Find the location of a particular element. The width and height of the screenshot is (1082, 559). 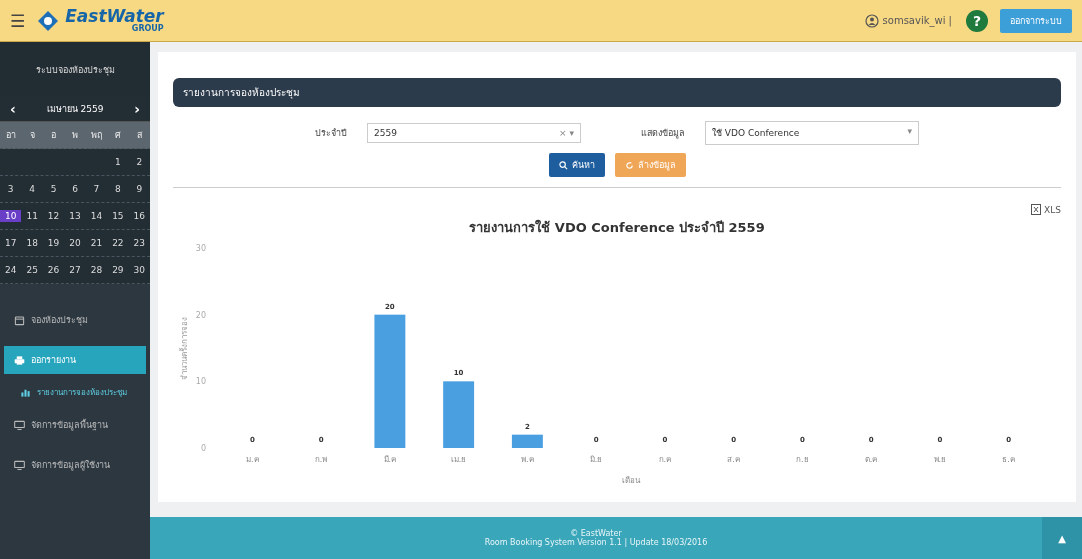

version-text: Room Booking System Version 1.1 | Update 18/03/2016 is located at coordinates (596, 542).